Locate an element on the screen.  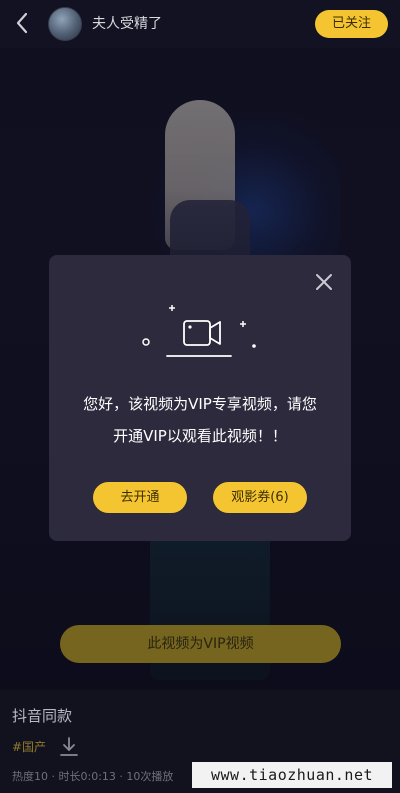
chevron-left-icon is located at coordinates (22, 23).